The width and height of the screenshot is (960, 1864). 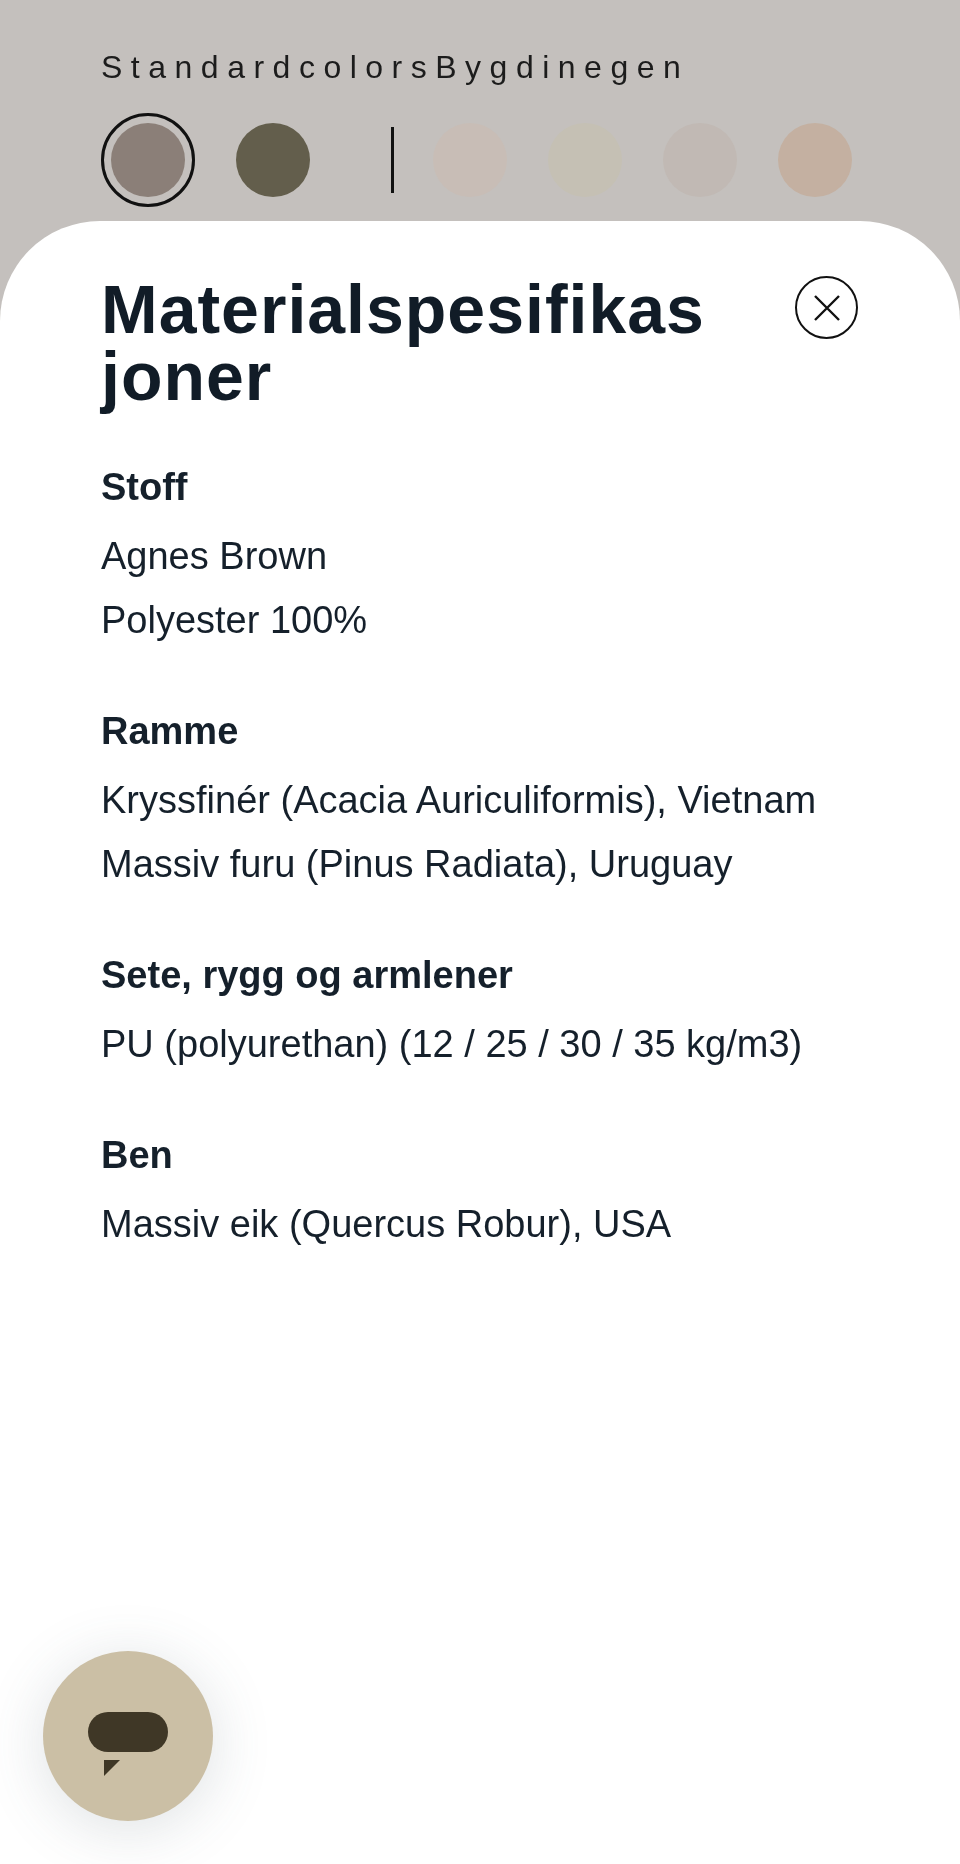 I want to click on material-line: Kryssfinér (Acacia Auriculiformis), Vietnam, so click(x=459, y=800).